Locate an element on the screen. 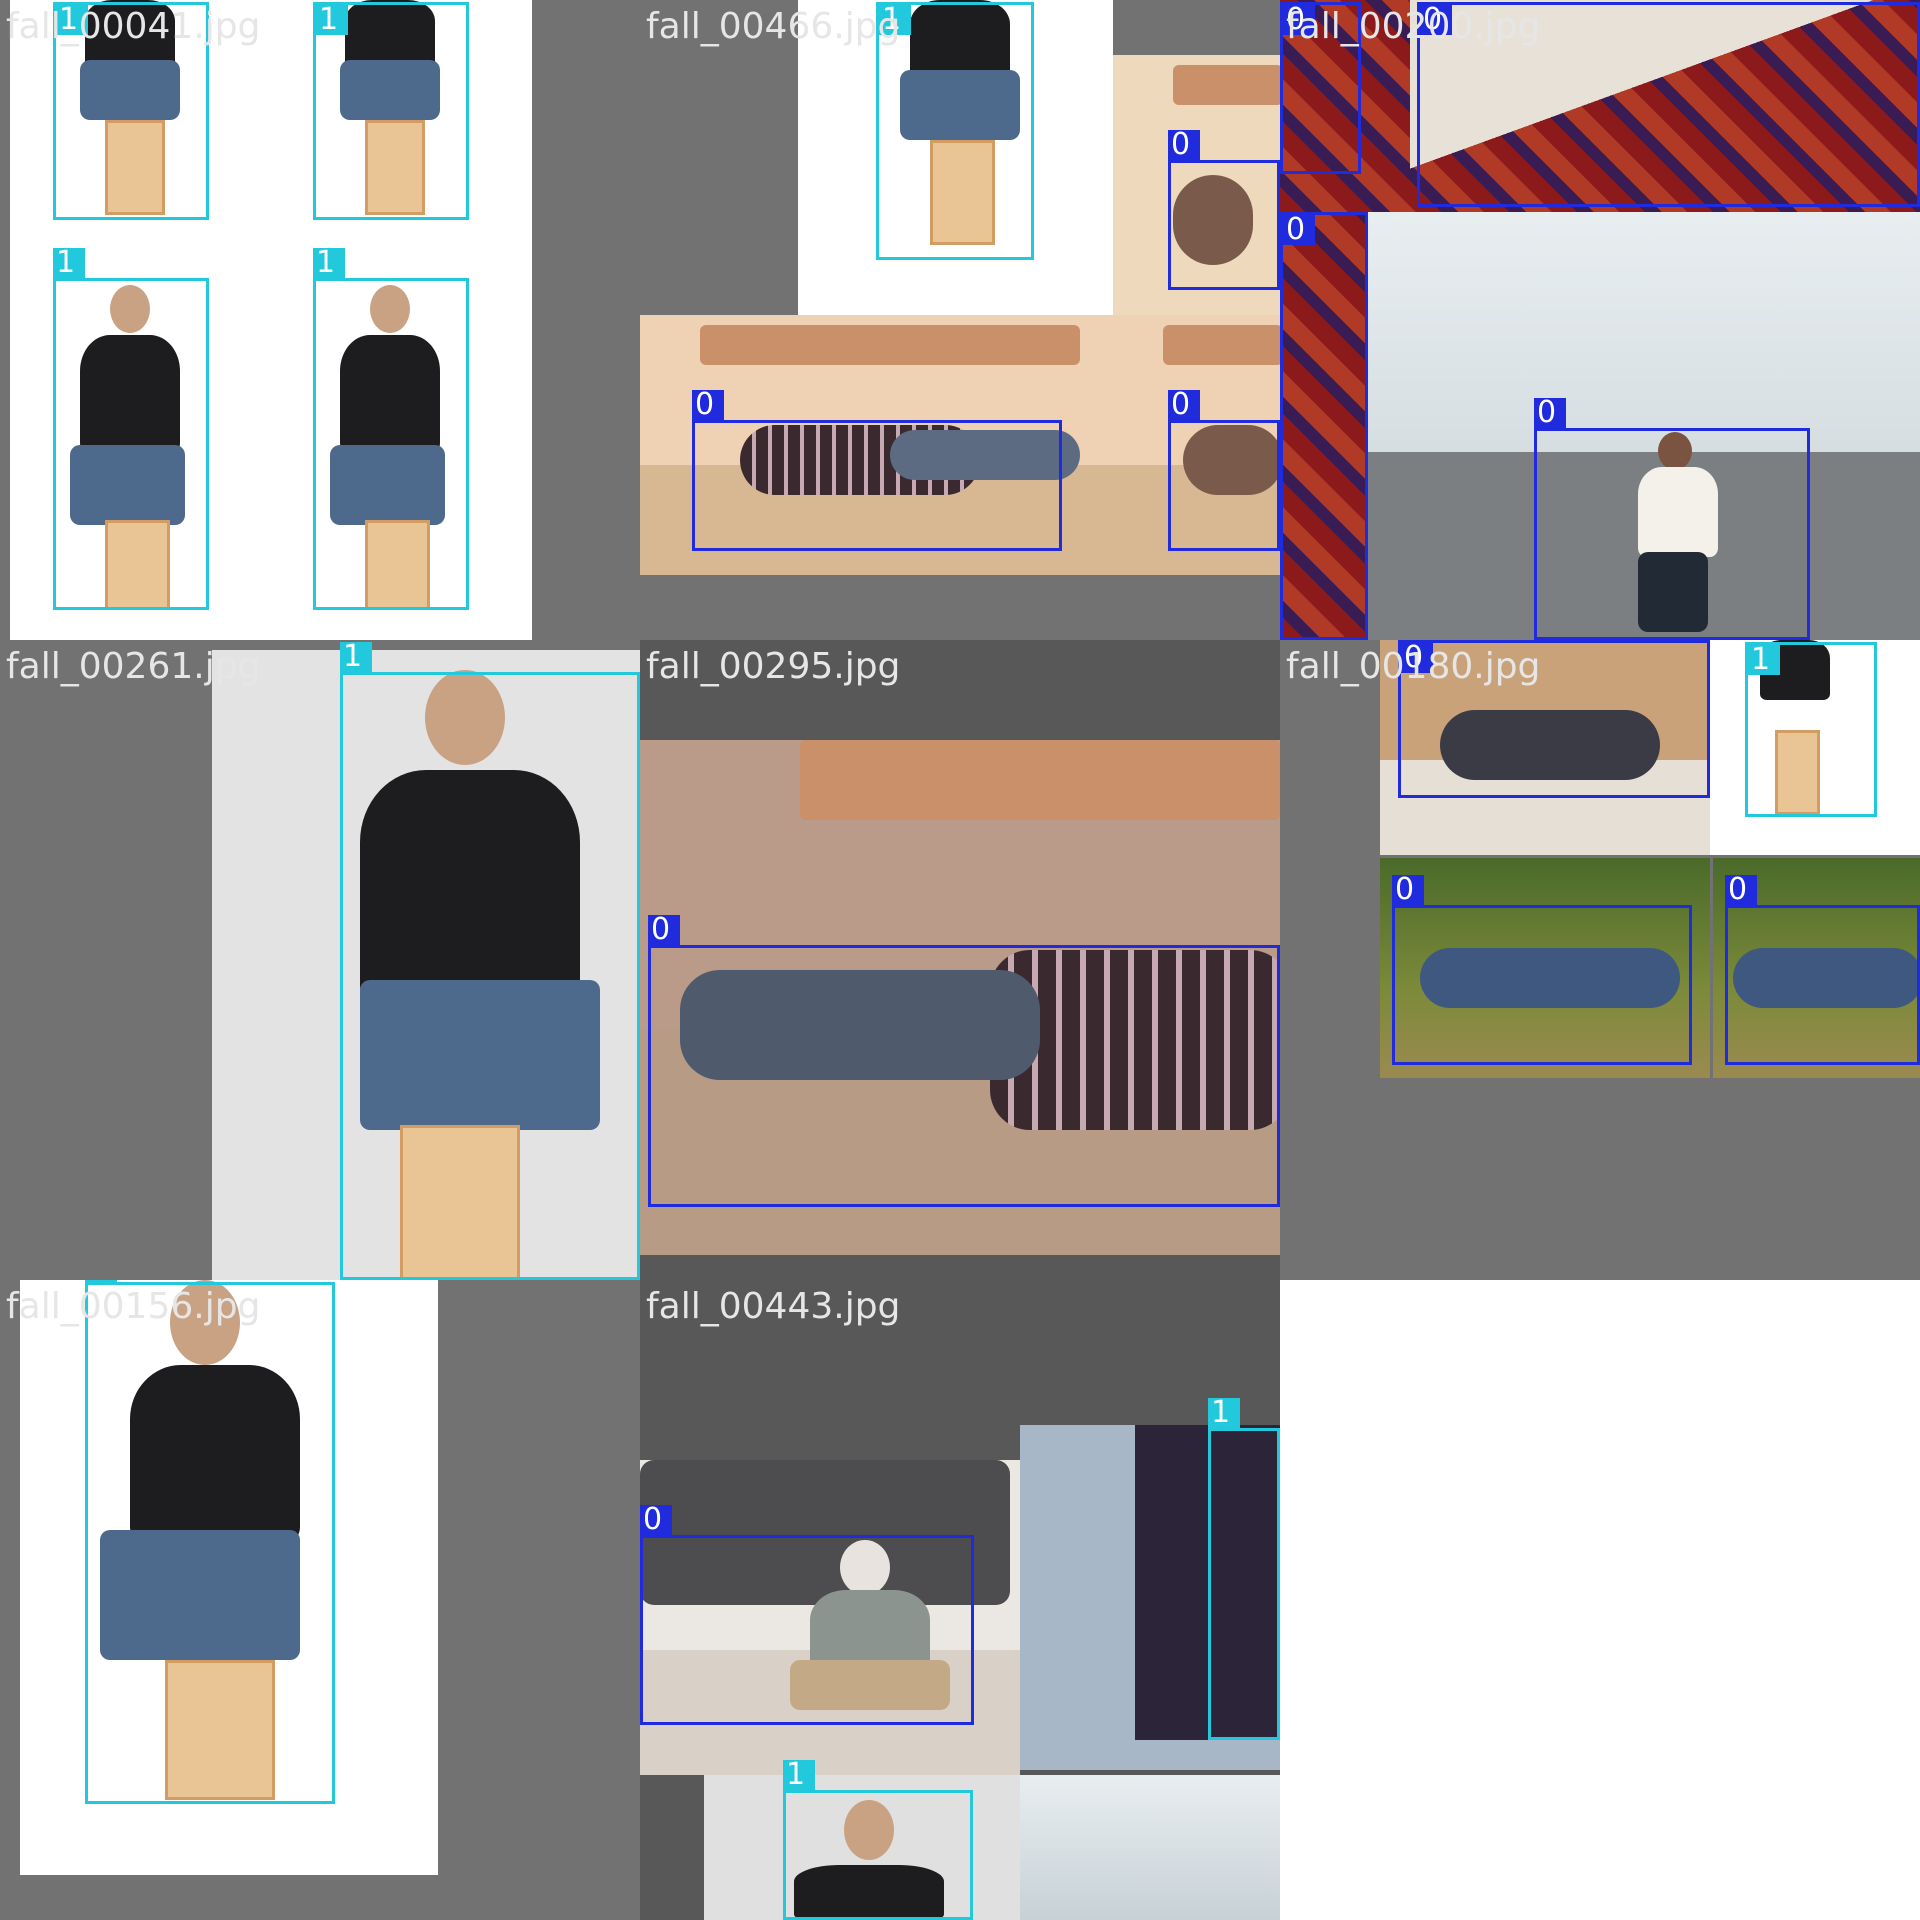 This screenshot has width=1920, height=1920. mosaic-tile-6: 0 1 0 0 fall_00180.jpg is located at coordinates (1600, 960).